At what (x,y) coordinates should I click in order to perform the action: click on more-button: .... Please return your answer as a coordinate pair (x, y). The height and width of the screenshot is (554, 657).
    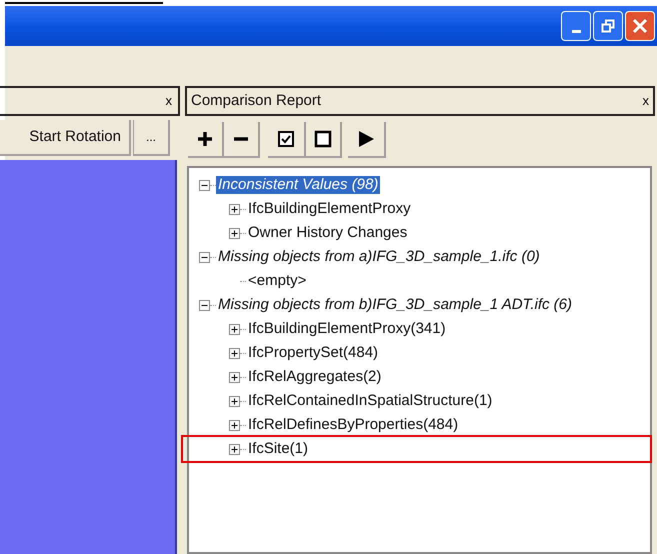
    Looking at the image, I should click on (151, 138).